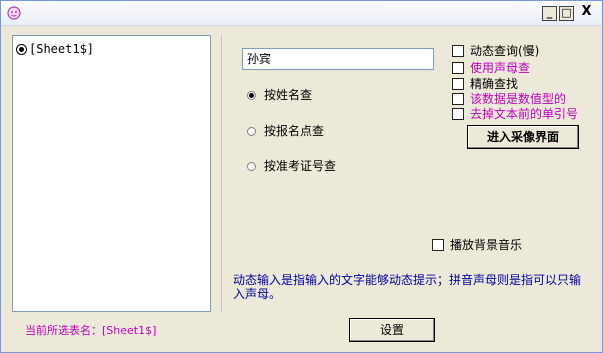 The image size is (603, 353). I want to click on tree-item-label: [Sheet1$], so click(62, 49).